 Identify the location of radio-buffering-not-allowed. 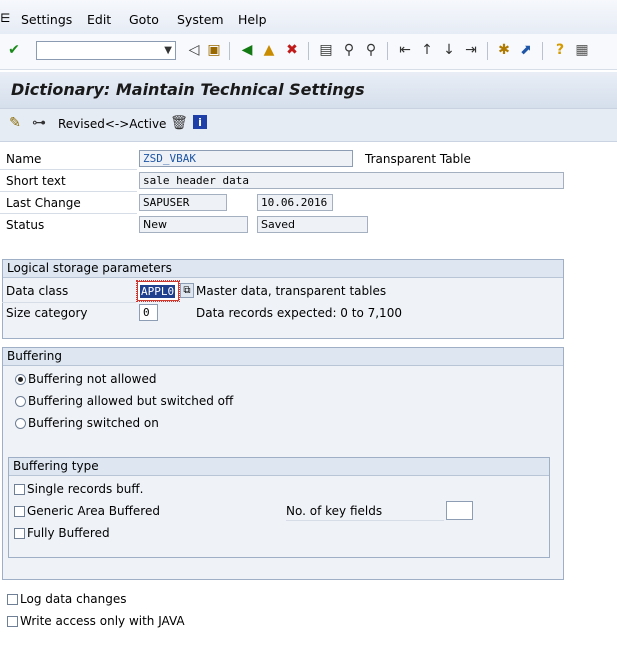
(20, 379).